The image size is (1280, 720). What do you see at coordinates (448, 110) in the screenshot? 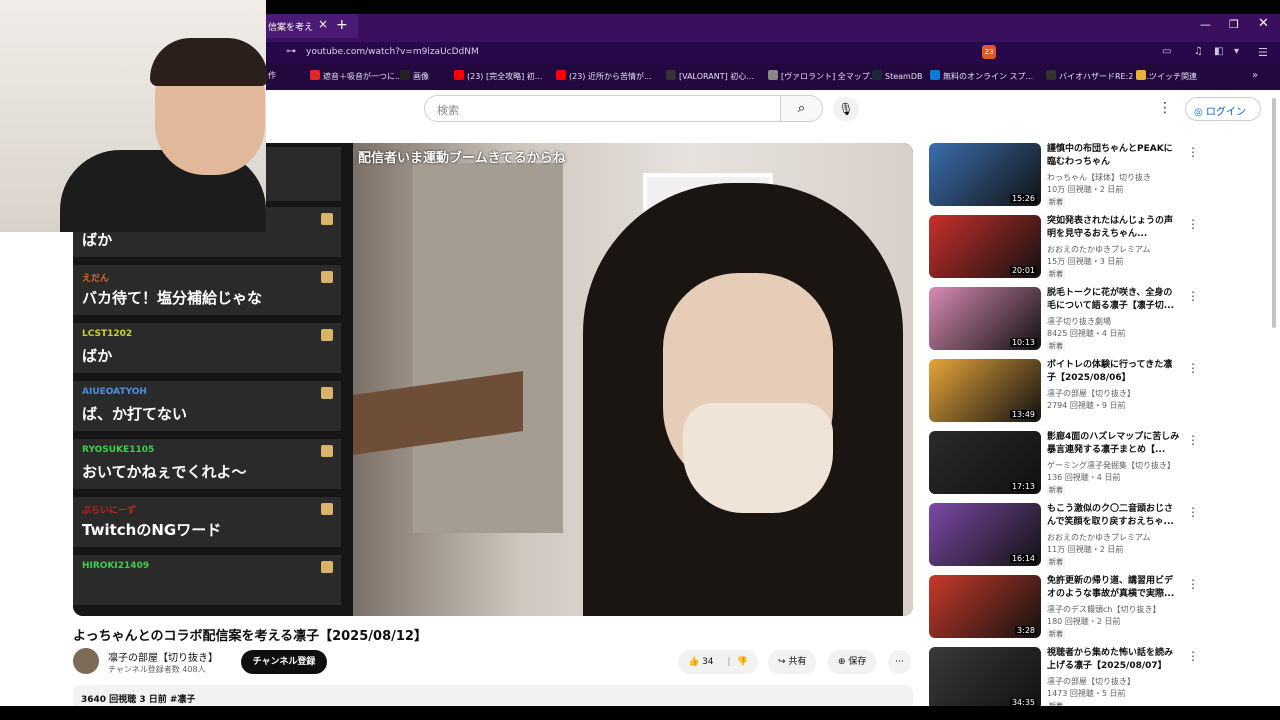
I see `search-placeholder: 検索` at bounding box center [448, 110].